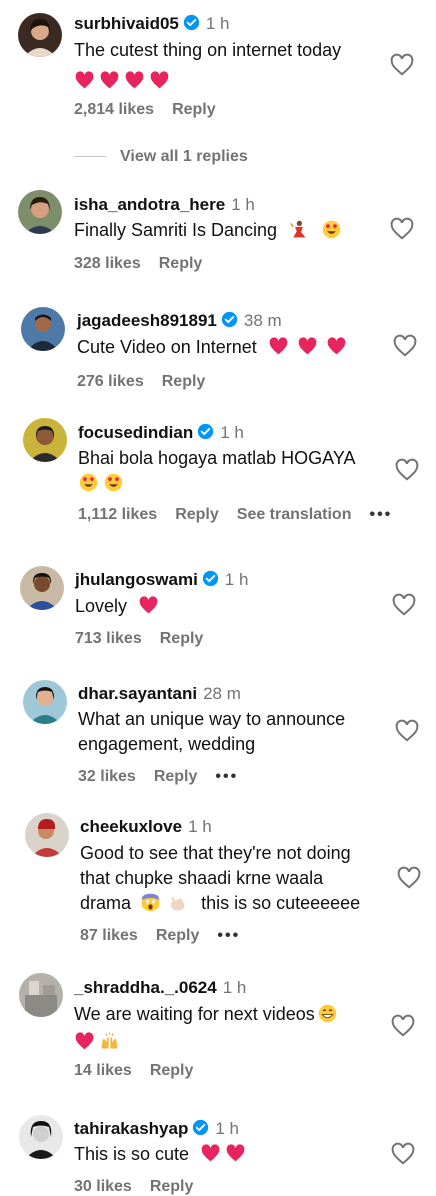 The width and height of the screenshot is (436, 1196). I want to click on timestamp: 28 m, so click(222, 693).